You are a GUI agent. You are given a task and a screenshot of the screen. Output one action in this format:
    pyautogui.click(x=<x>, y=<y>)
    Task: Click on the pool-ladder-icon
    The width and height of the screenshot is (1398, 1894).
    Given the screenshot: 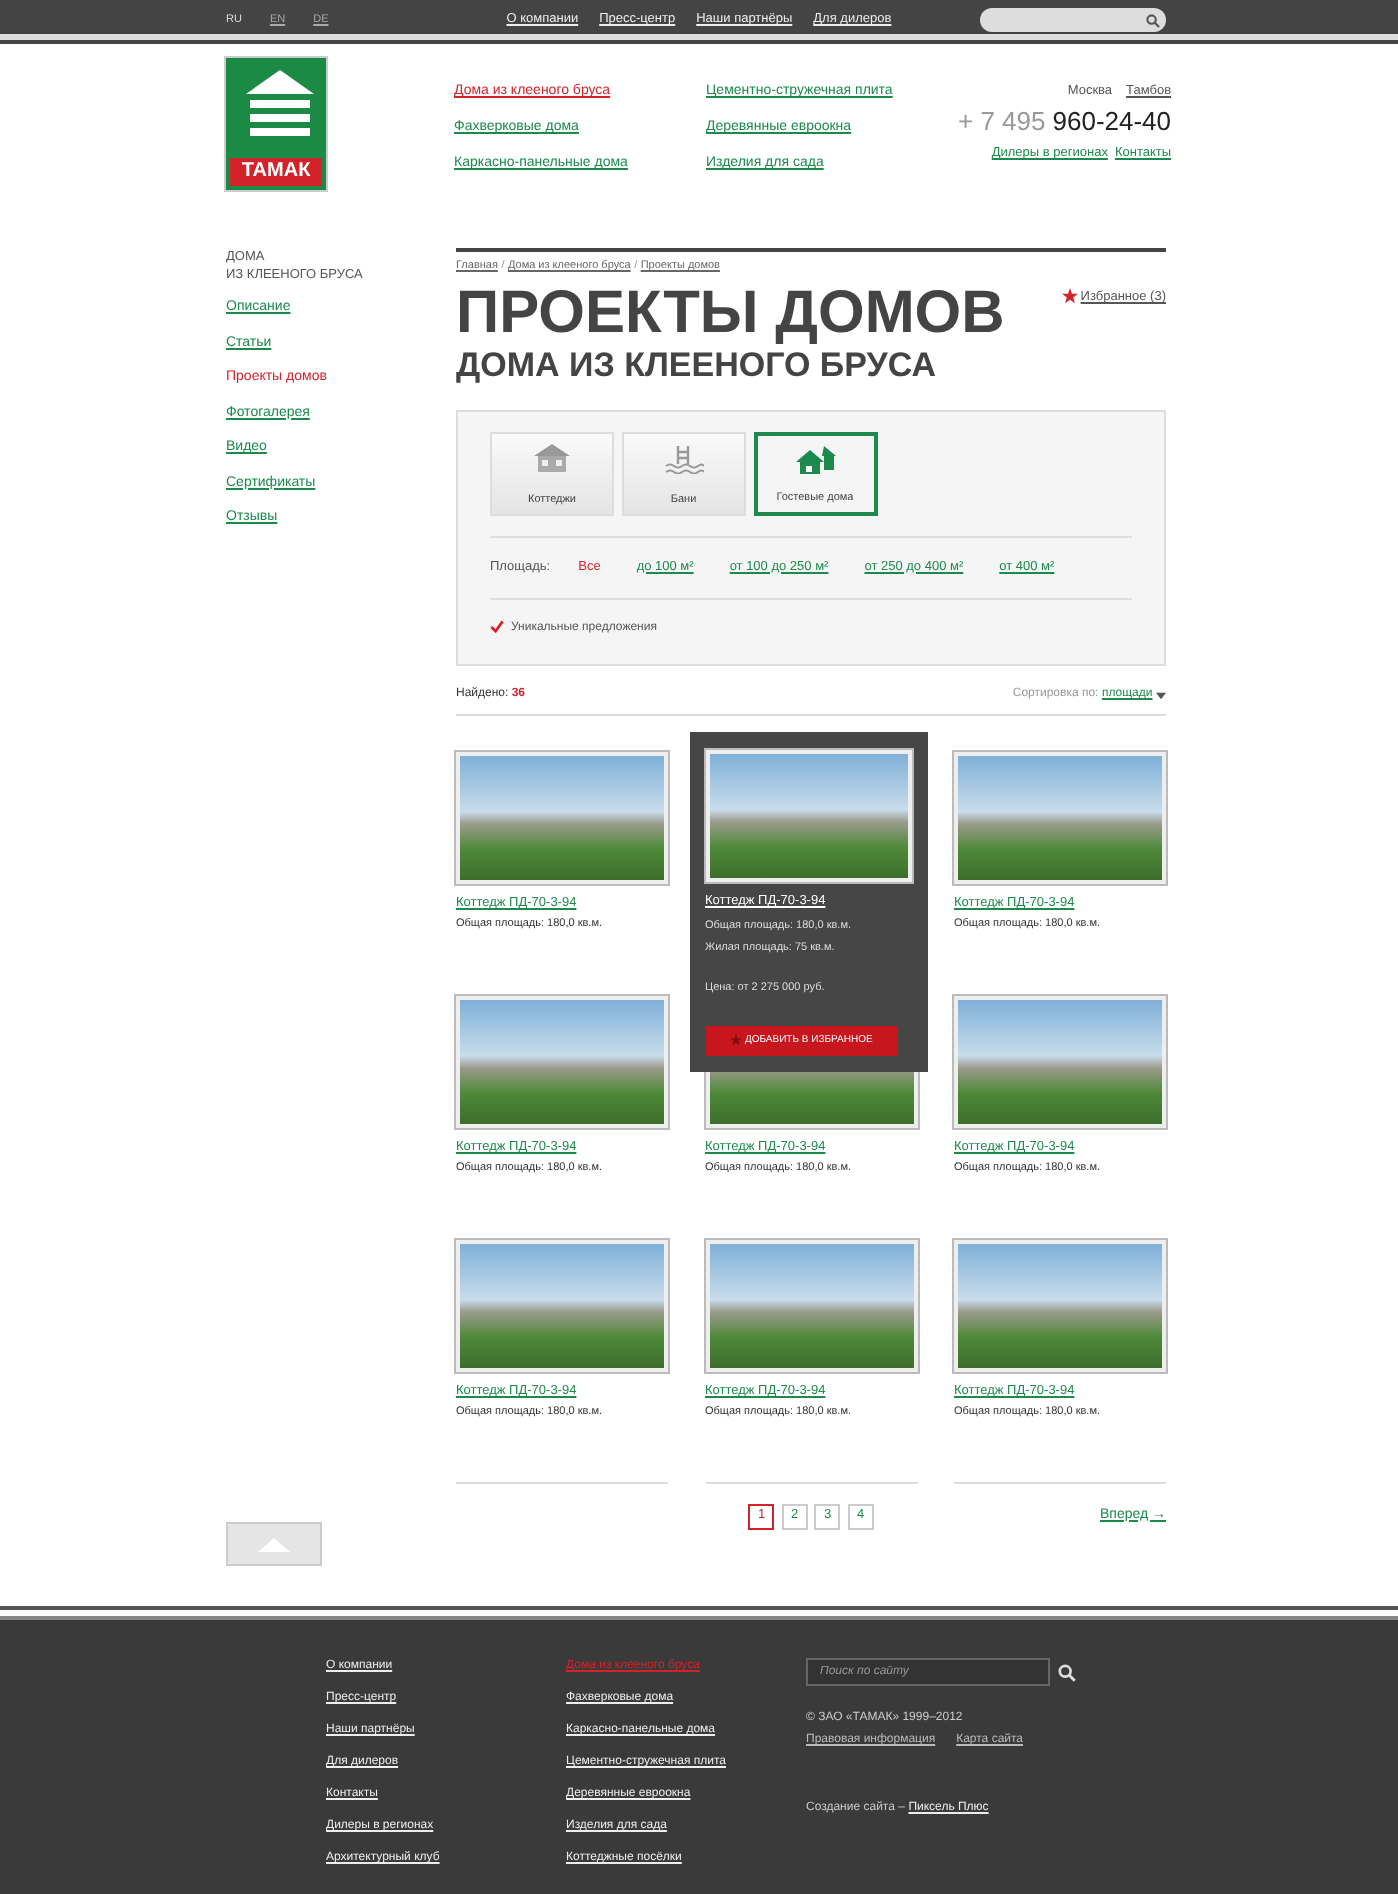 What is the action you would take?
    pyautogui.click(x=683, y=457)
    